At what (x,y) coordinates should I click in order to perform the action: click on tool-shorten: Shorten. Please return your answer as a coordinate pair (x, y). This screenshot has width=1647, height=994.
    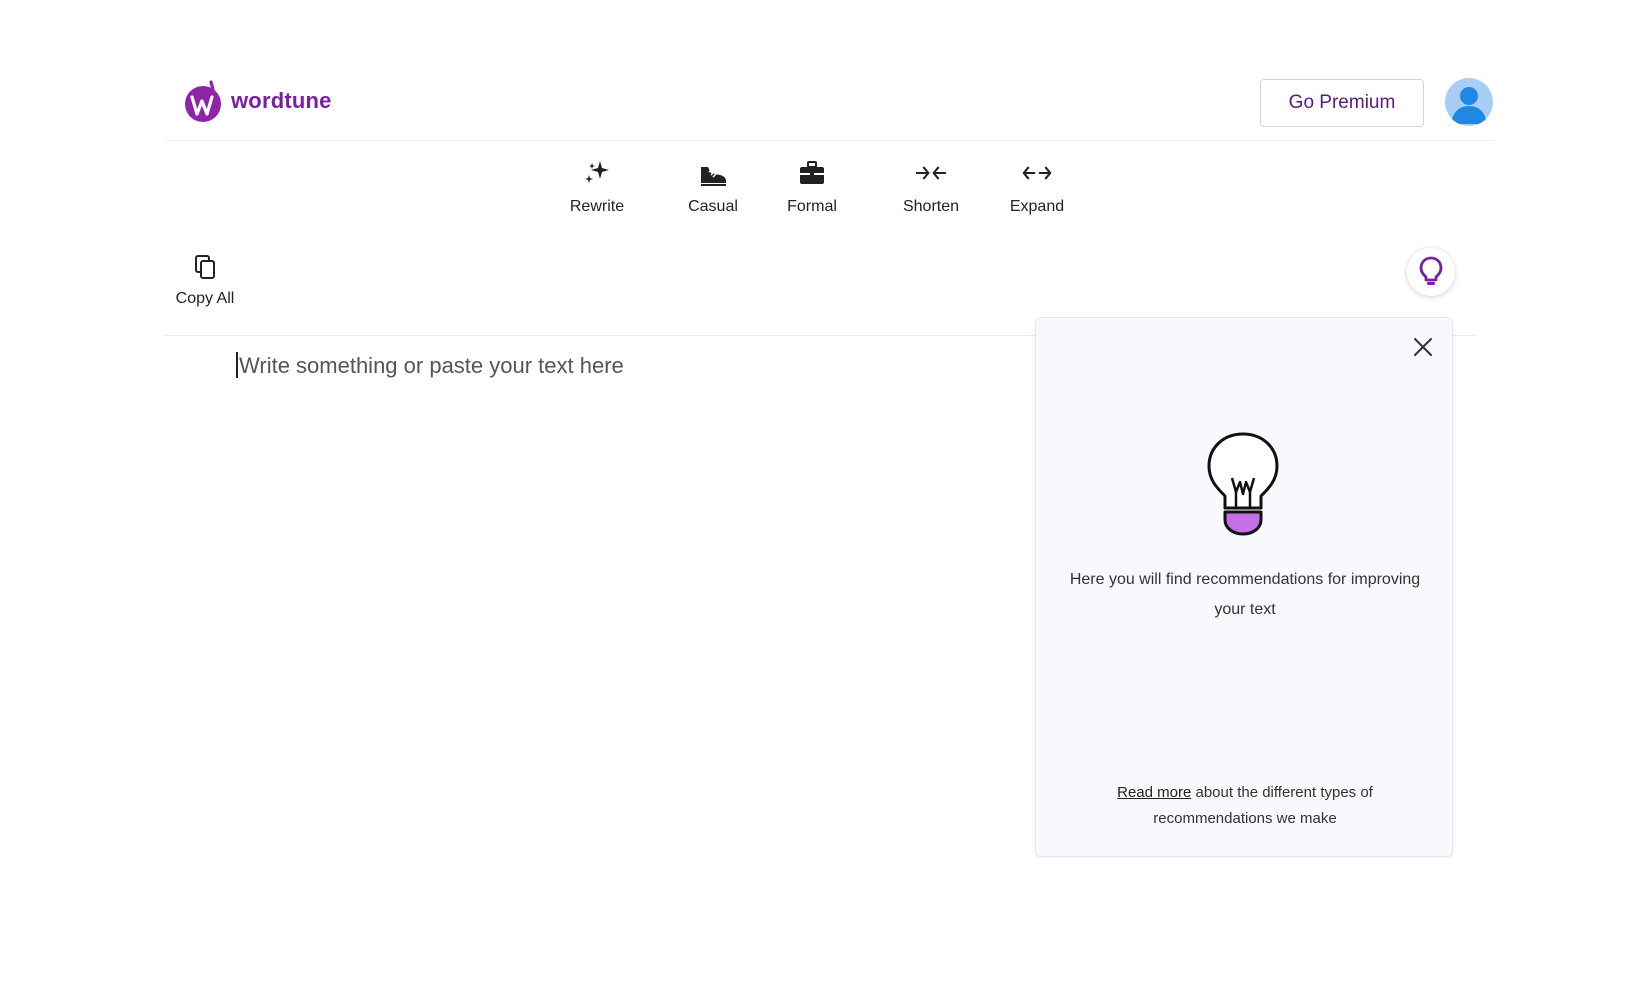
    Looking at the image, I should click on (931, 187).